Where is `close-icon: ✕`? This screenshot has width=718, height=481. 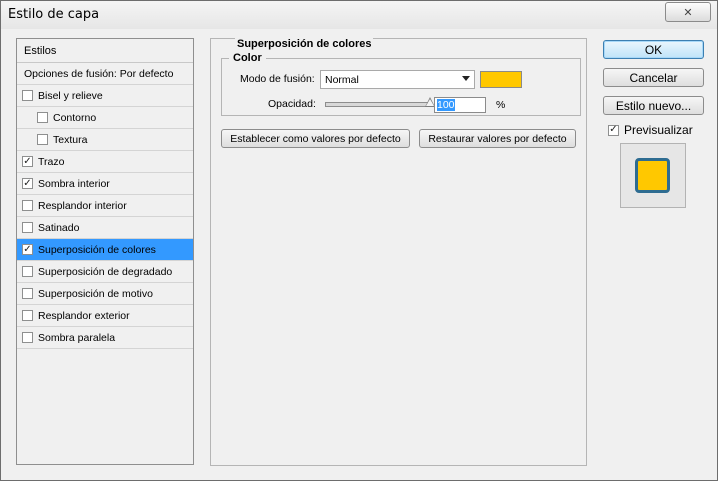 close-icon: ✕ is located at coordinates (688, 12).